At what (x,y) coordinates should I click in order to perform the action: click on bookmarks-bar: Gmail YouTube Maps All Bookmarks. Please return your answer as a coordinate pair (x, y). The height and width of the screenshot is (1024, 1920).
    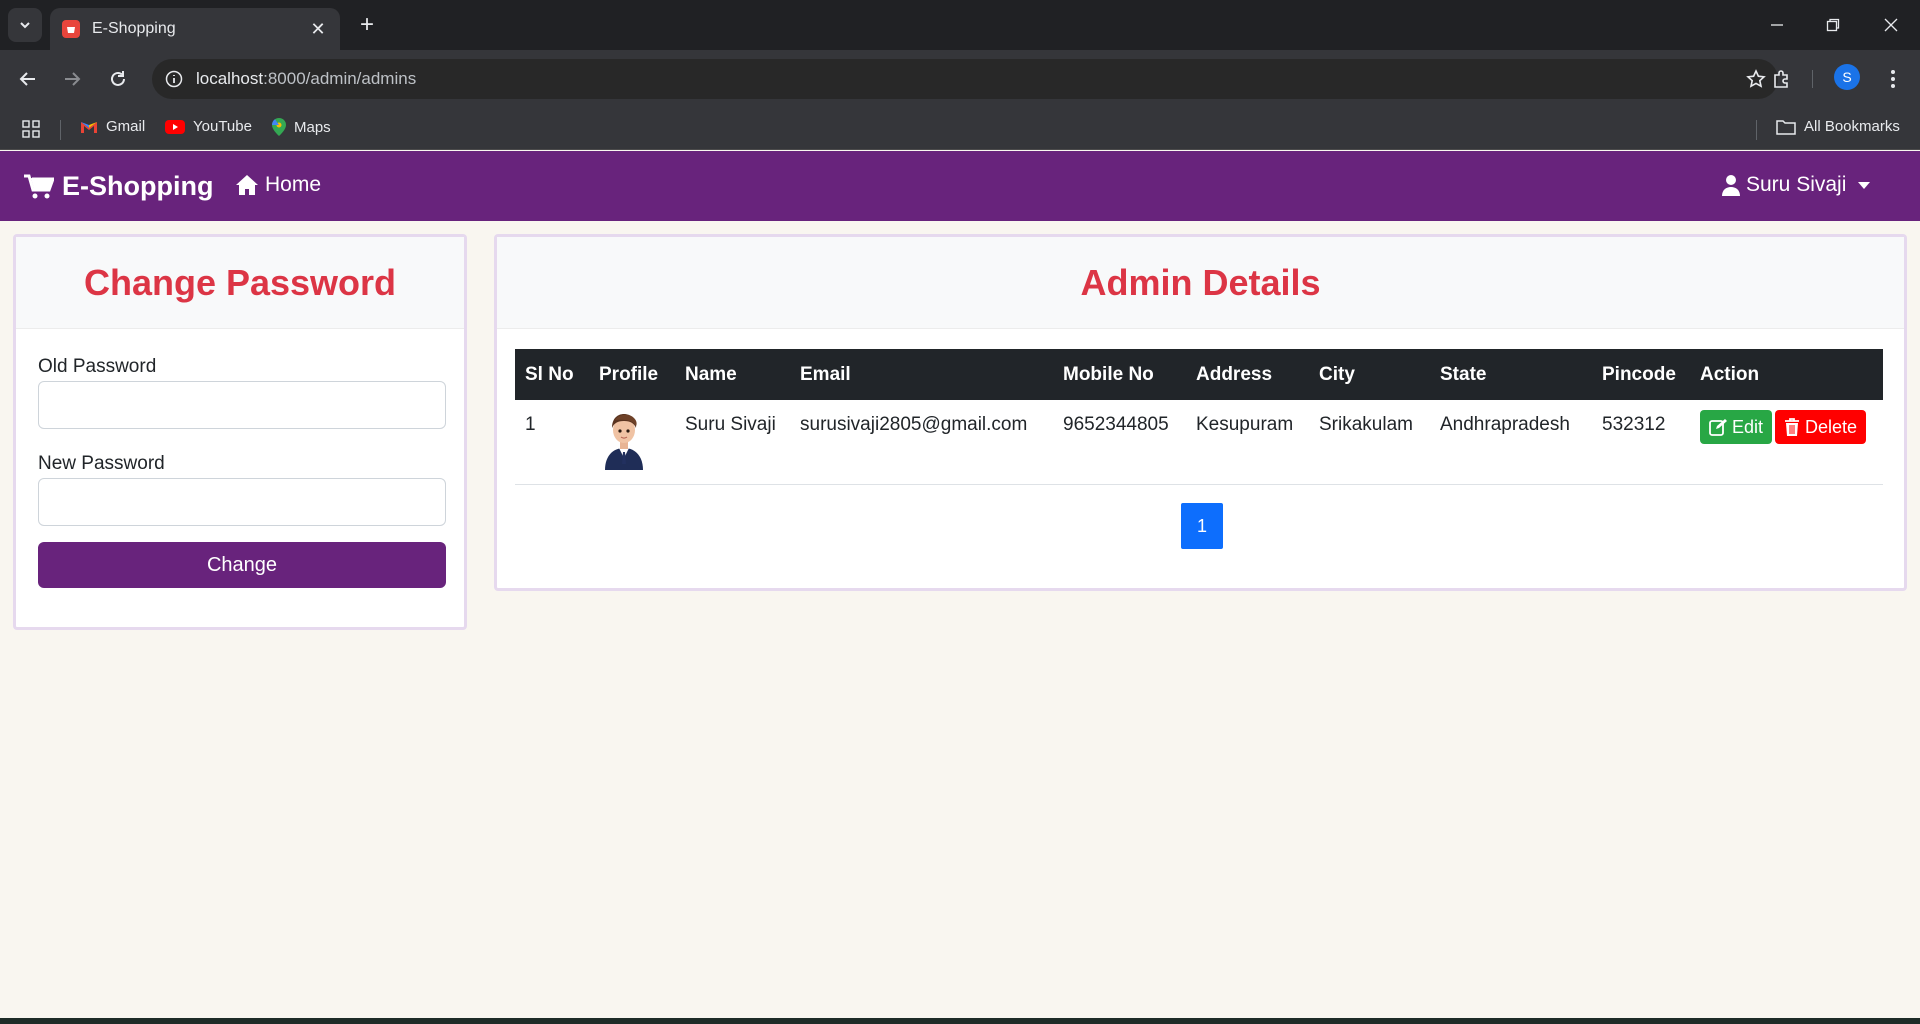
    Looking at the image, I should click on (960, 129).